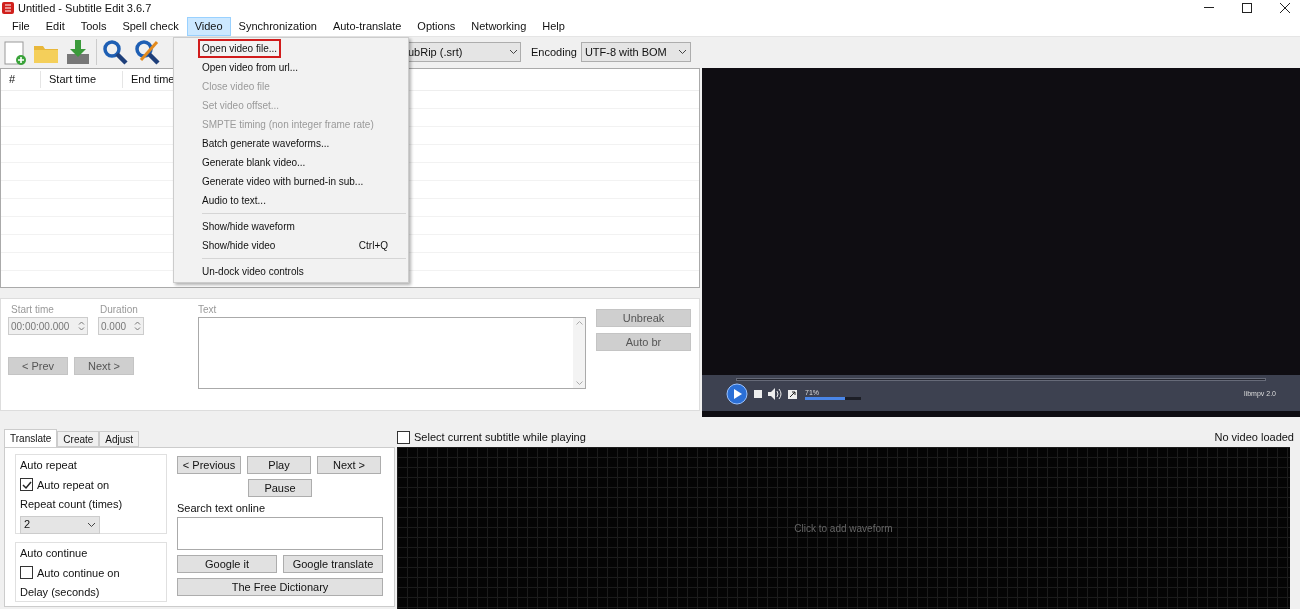 Image resolution: width=1300 pixels, height=609 pixels. Describe the element at coordinates (31, 438) in the screenshot. I see `tab: Translate` at that location.